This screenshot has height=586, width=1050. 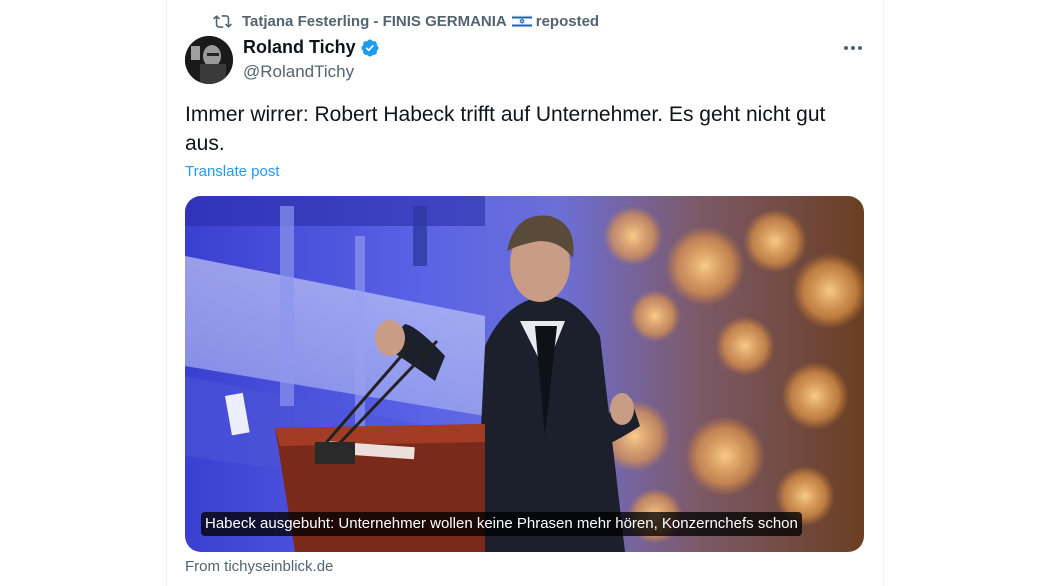 What do you see at coordinates (232, 171) in the screenshot?
I see `translate-post-link: Translate post` at bounding box center [232, 171].